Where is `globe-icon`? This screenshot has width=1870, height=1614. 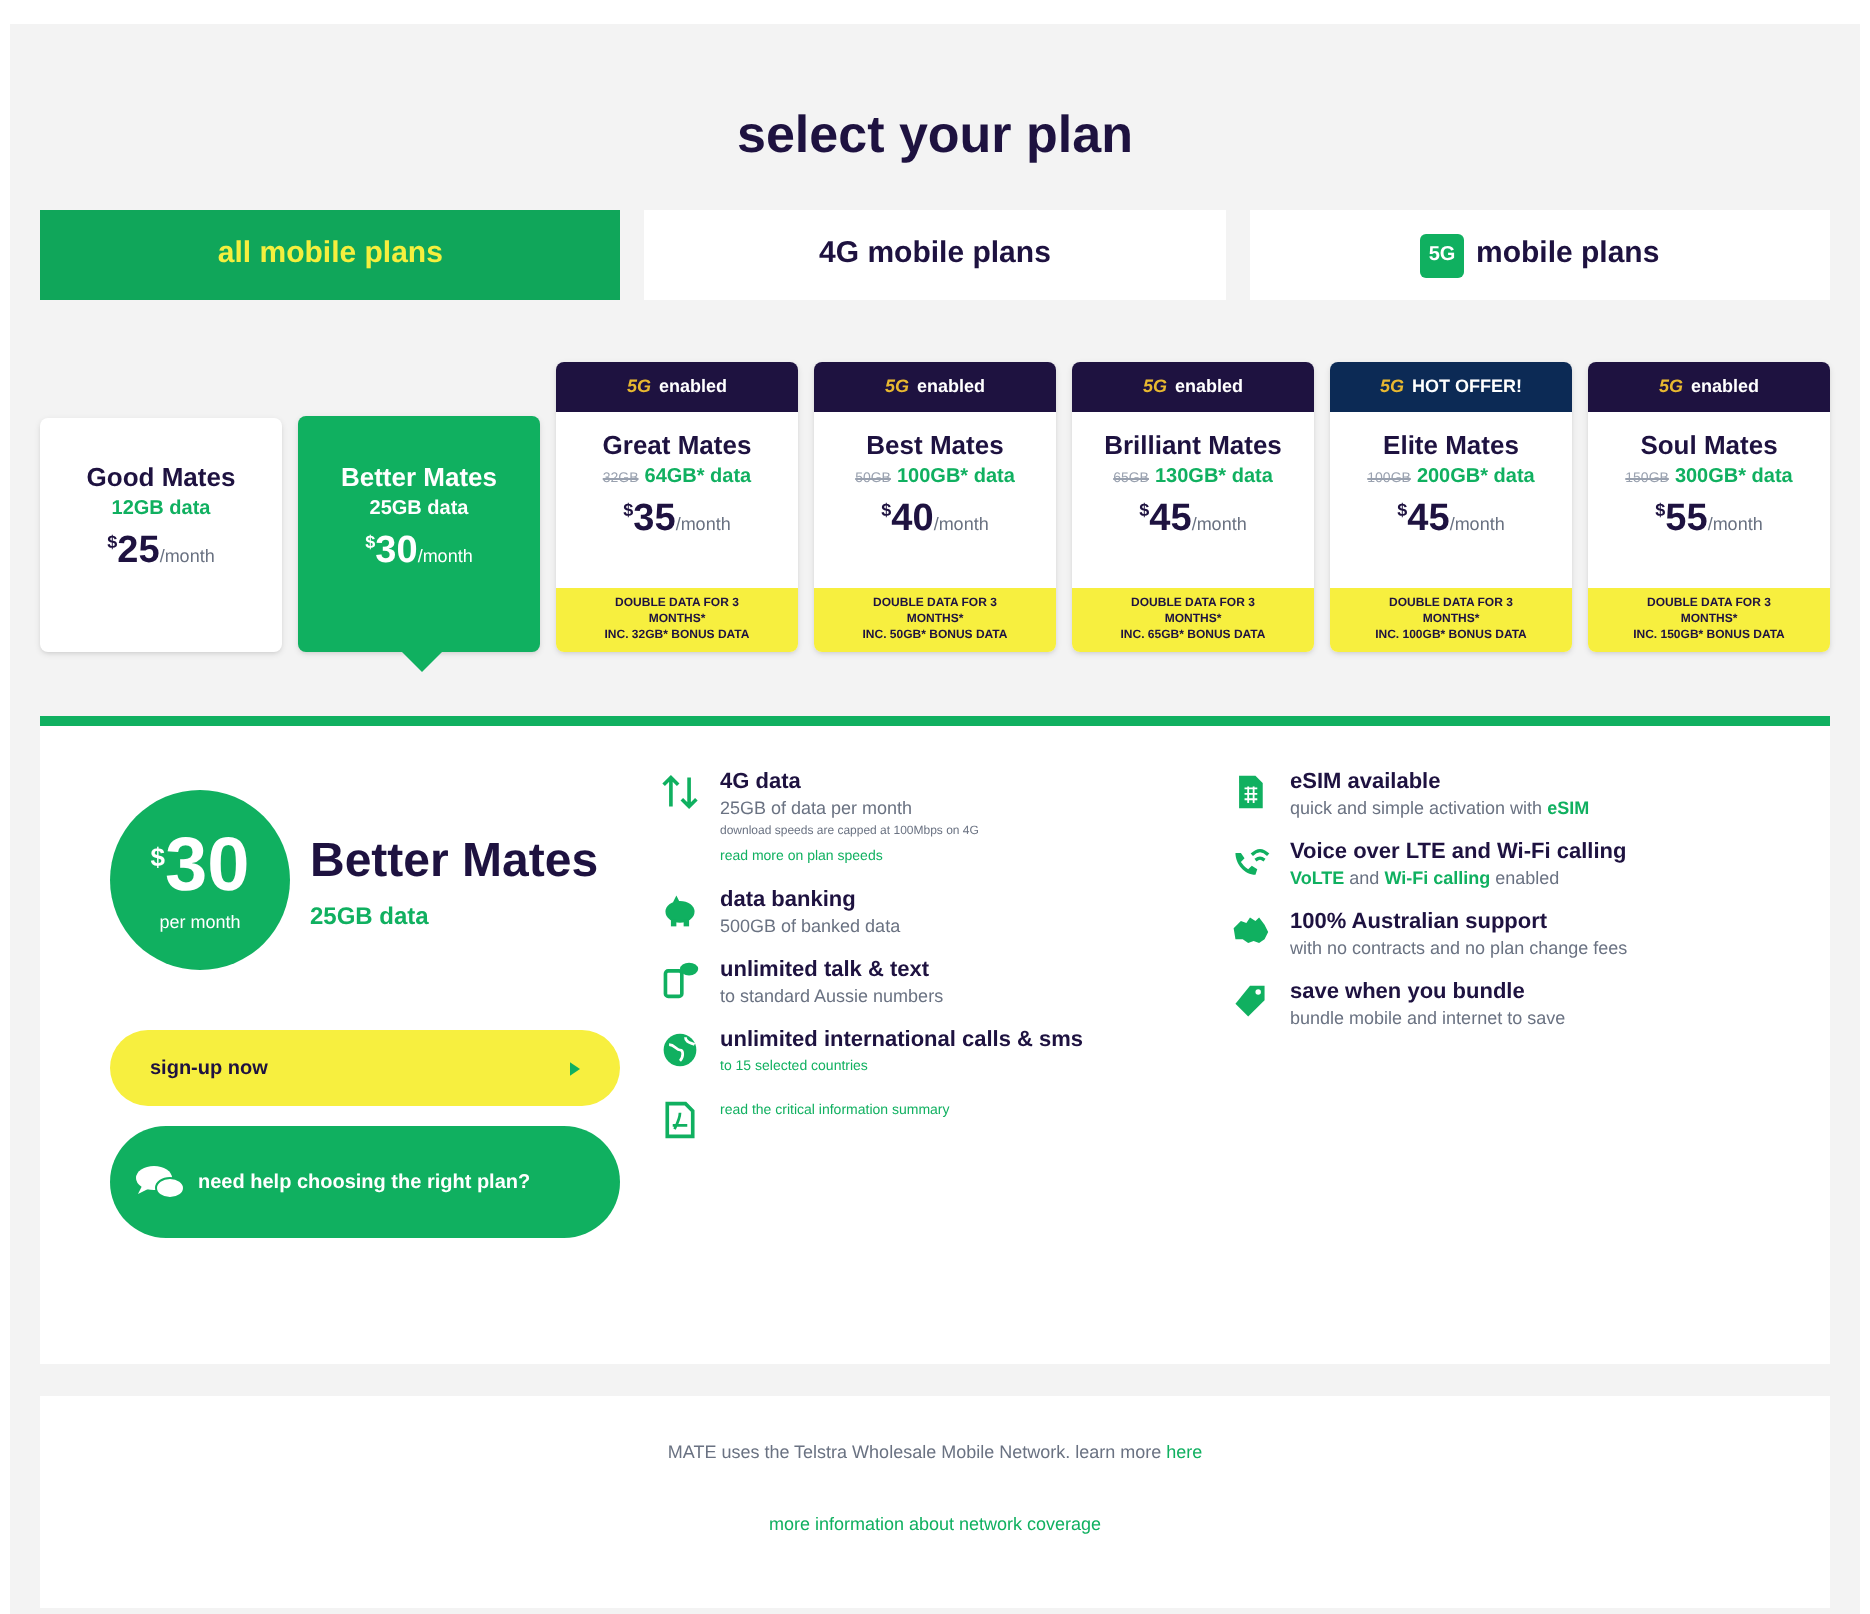
globe-icon is located at coordinates (680, 1050).